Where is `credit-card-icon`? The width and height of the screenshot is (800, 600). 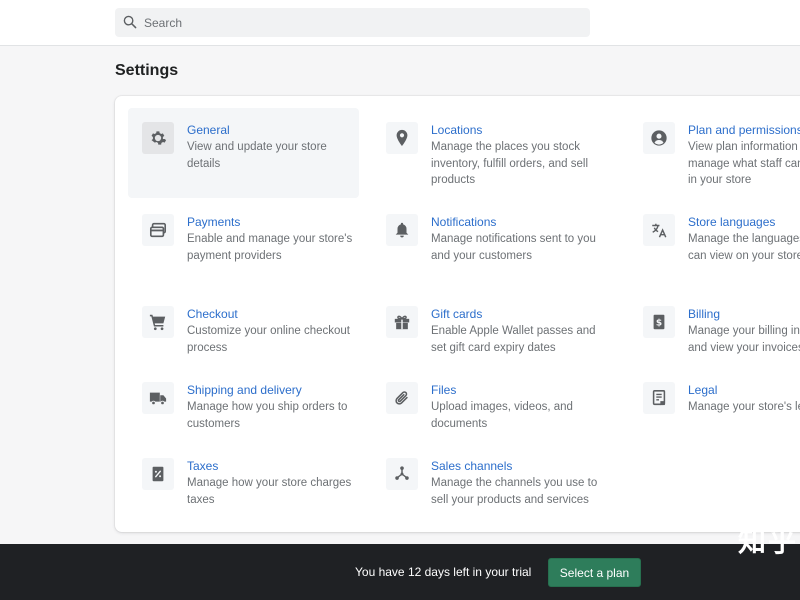
credit-card-icon is located at coordinates (158, 230).